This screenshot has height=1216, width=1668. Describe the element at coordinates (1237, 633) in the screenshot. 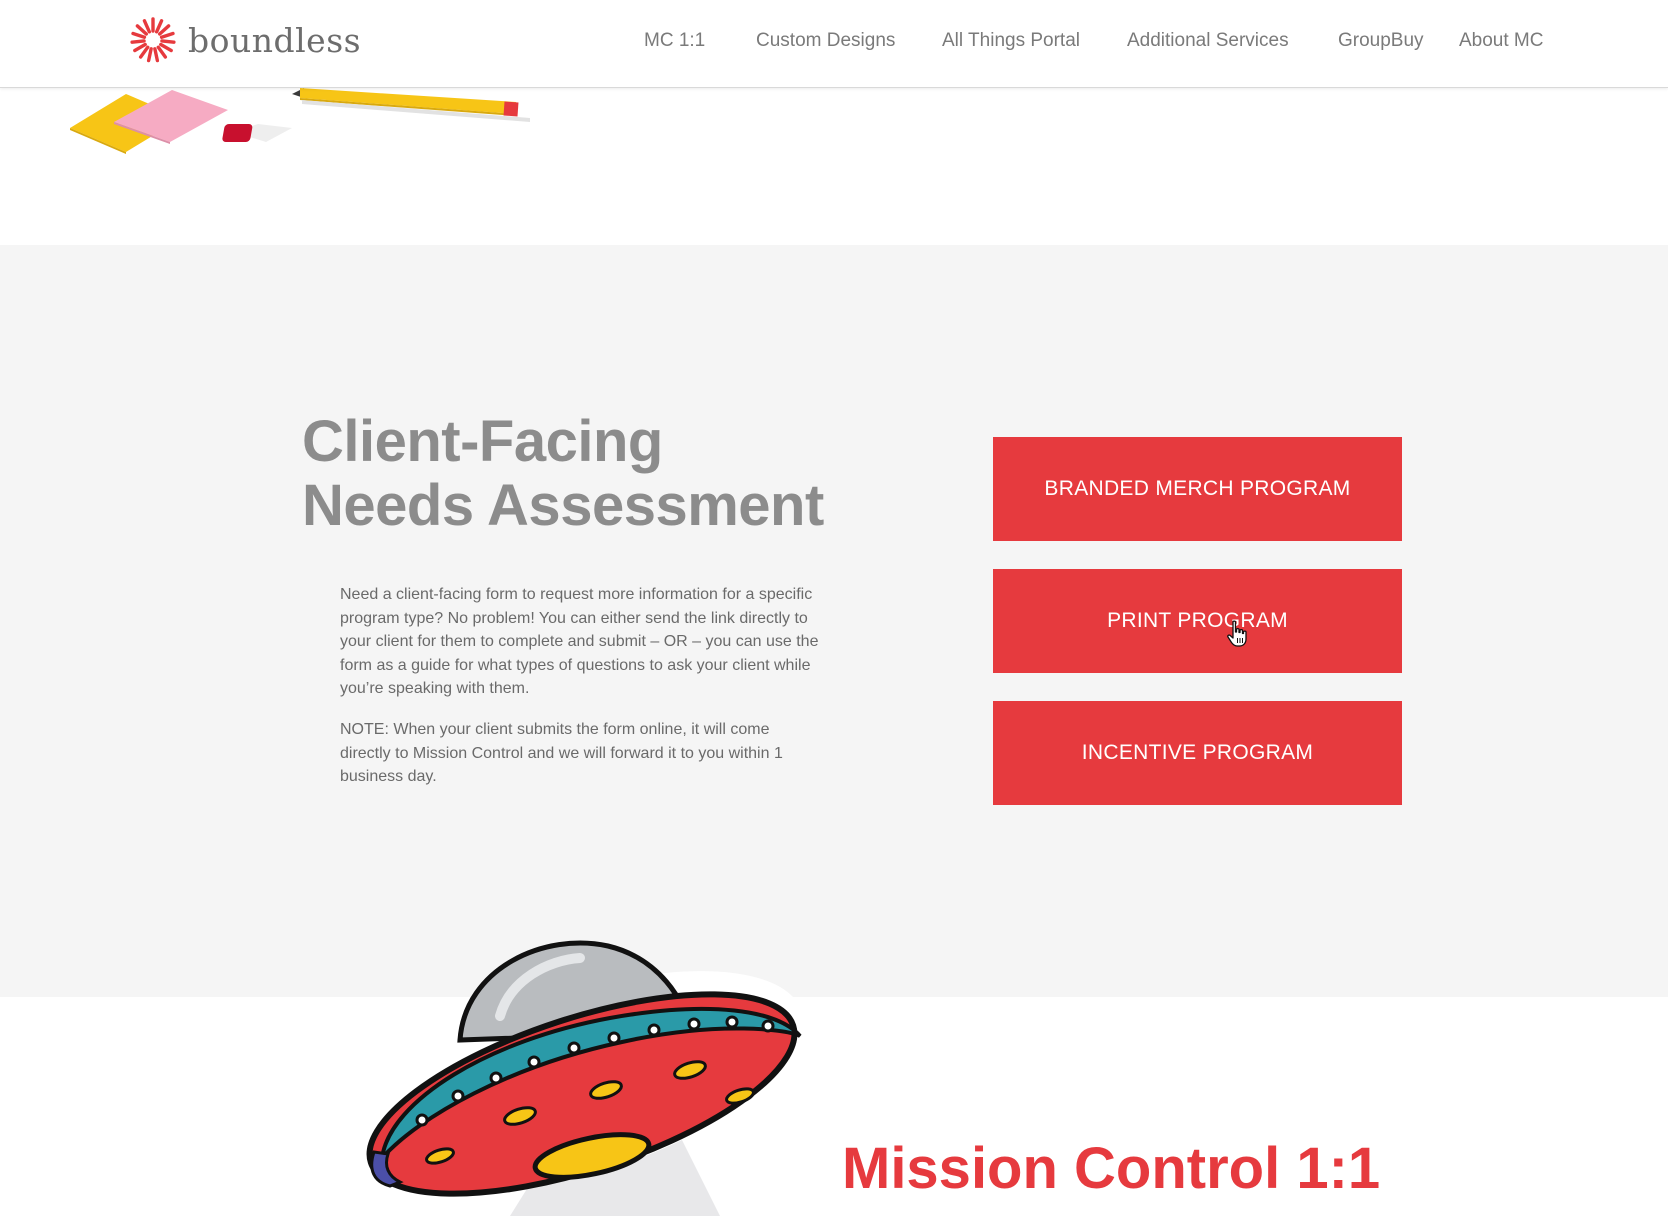

I see `hand-pointer-cursor-icon` at that location.